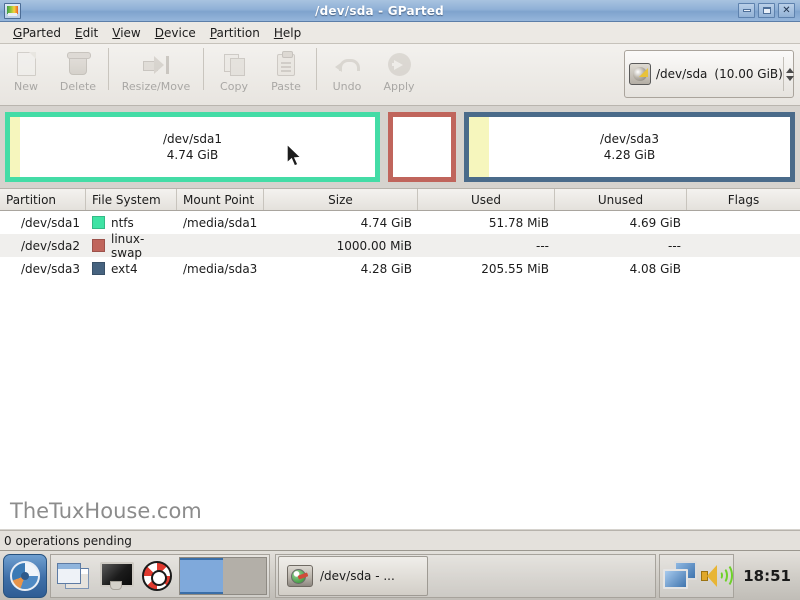  I want to click on apply-button: Apply, so click(399, 70).